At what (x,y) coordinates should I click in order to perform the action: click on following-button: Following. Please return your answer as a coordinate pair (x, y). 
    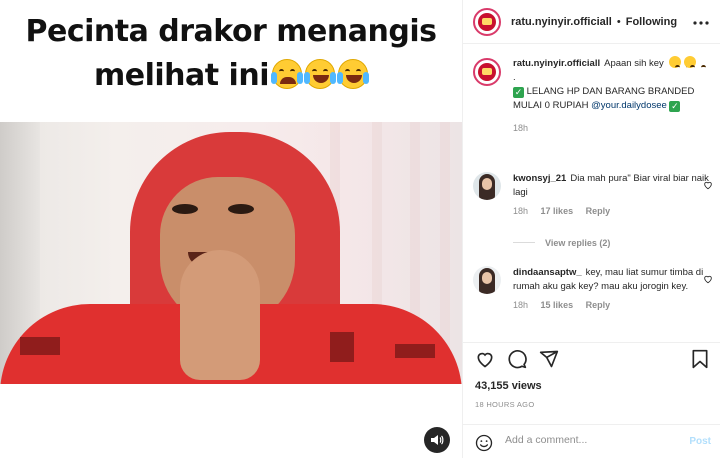
    Looking at the image, I should click on (651, 22).